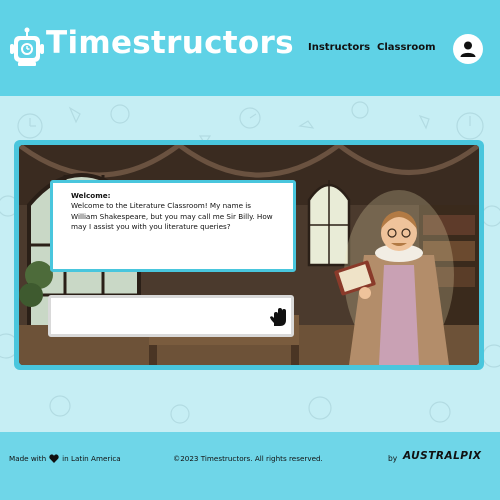  I want to click on nav-classroom: Classroom, so click(406, 47).